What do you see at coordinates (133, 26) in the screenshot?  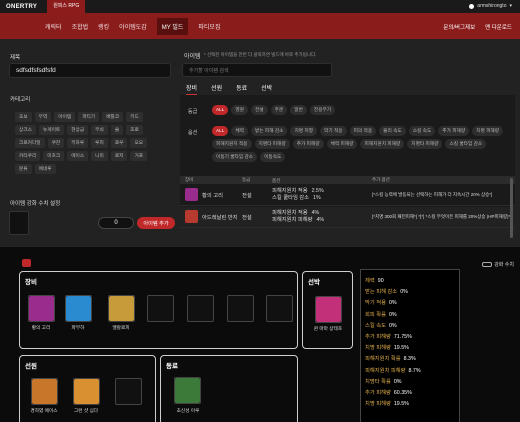 I see `nav-item-3: 아이템도감` at bounding box center [133, 26].